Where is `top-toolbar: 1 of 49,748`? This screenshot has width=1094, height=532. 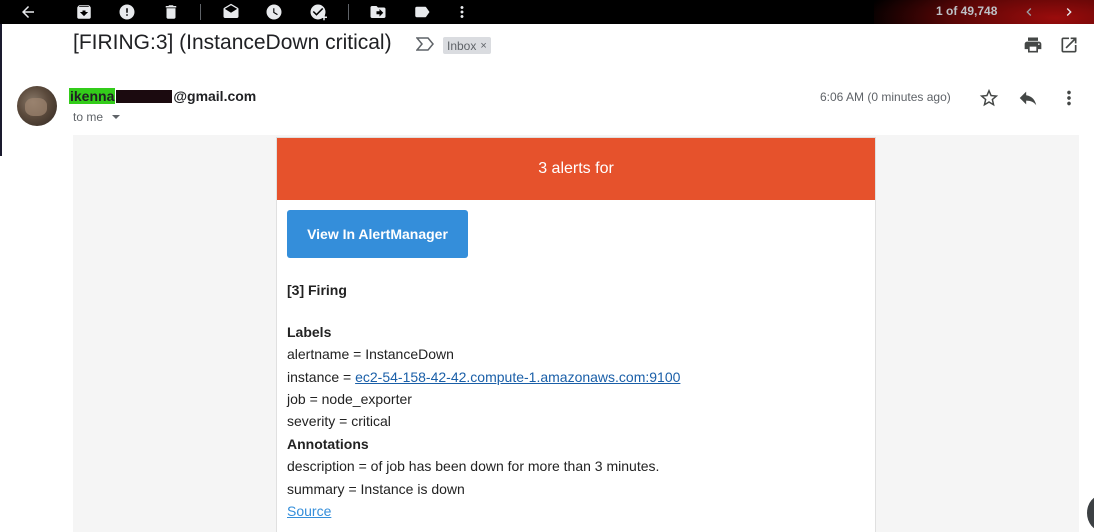
top-toolbar: 1 of 49,748 is located at coordinates (547, 12).